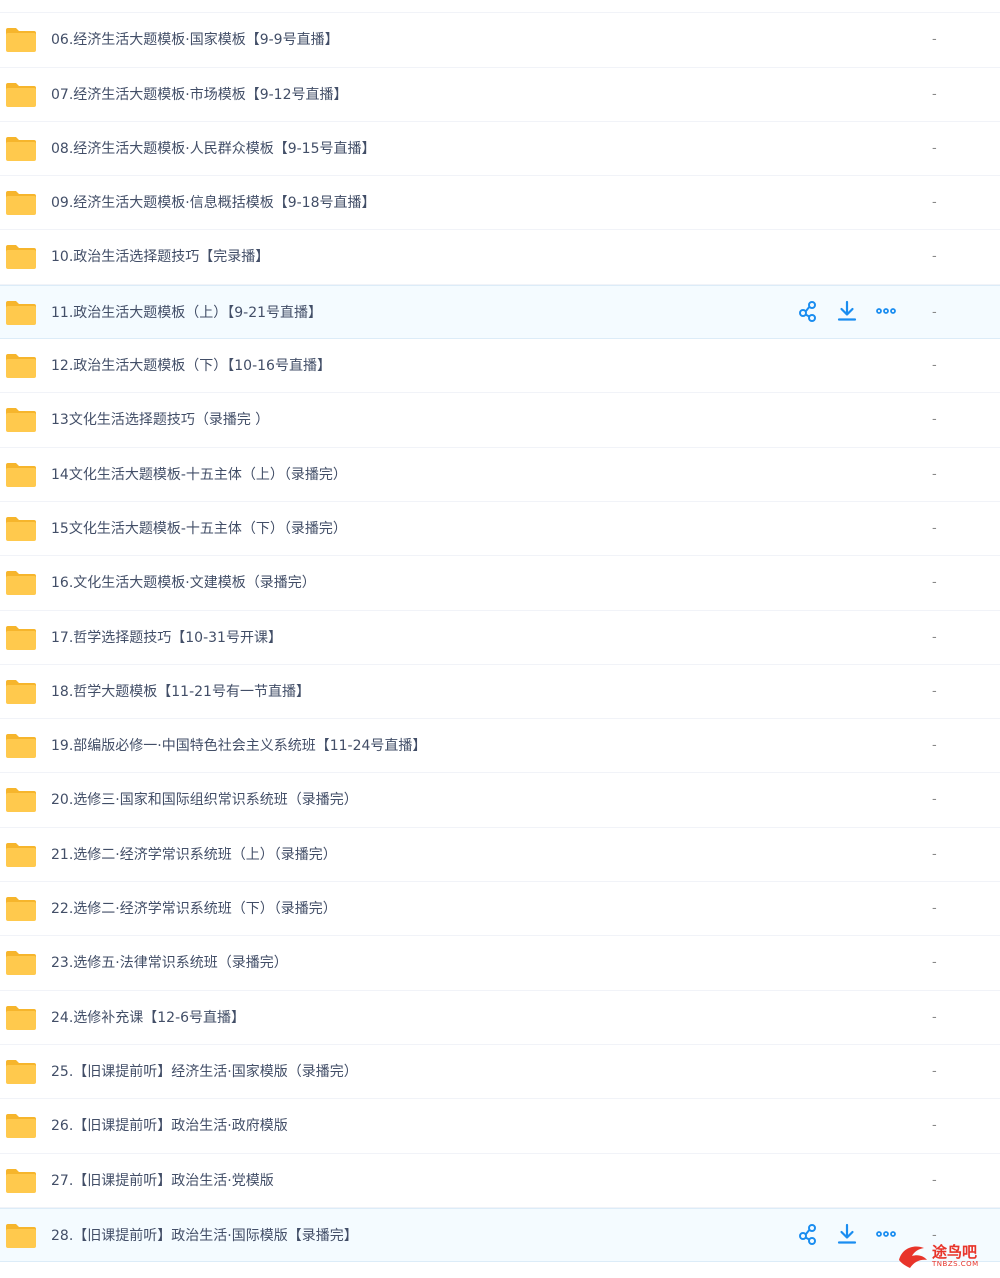 This screenshot has width=1000, height=1278. Describe the element at coordinates (195, 40) in the screenshot. I see `file-name: 06.经济生活大题模板·国家模板【9-9号直播】` at that location.